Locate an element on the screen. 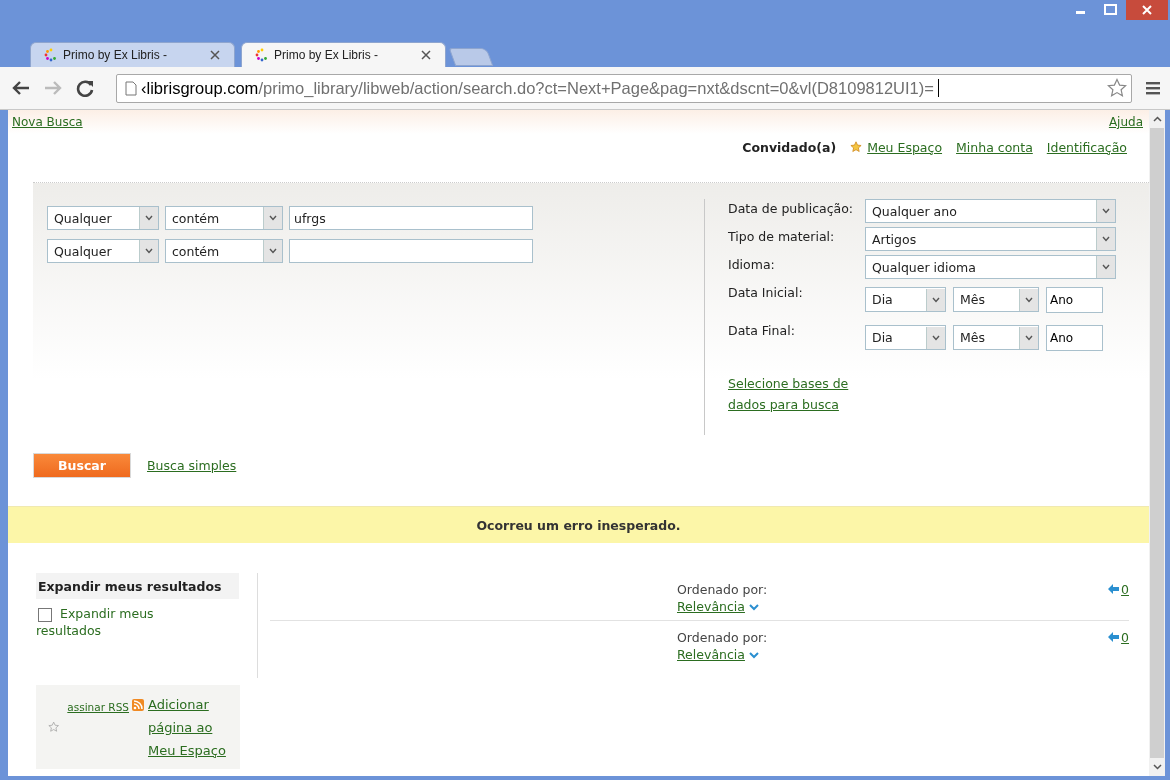 This screenshot has width=1170, height=780. simple-search-link: Busca simples is located at coordinates (192, 465).